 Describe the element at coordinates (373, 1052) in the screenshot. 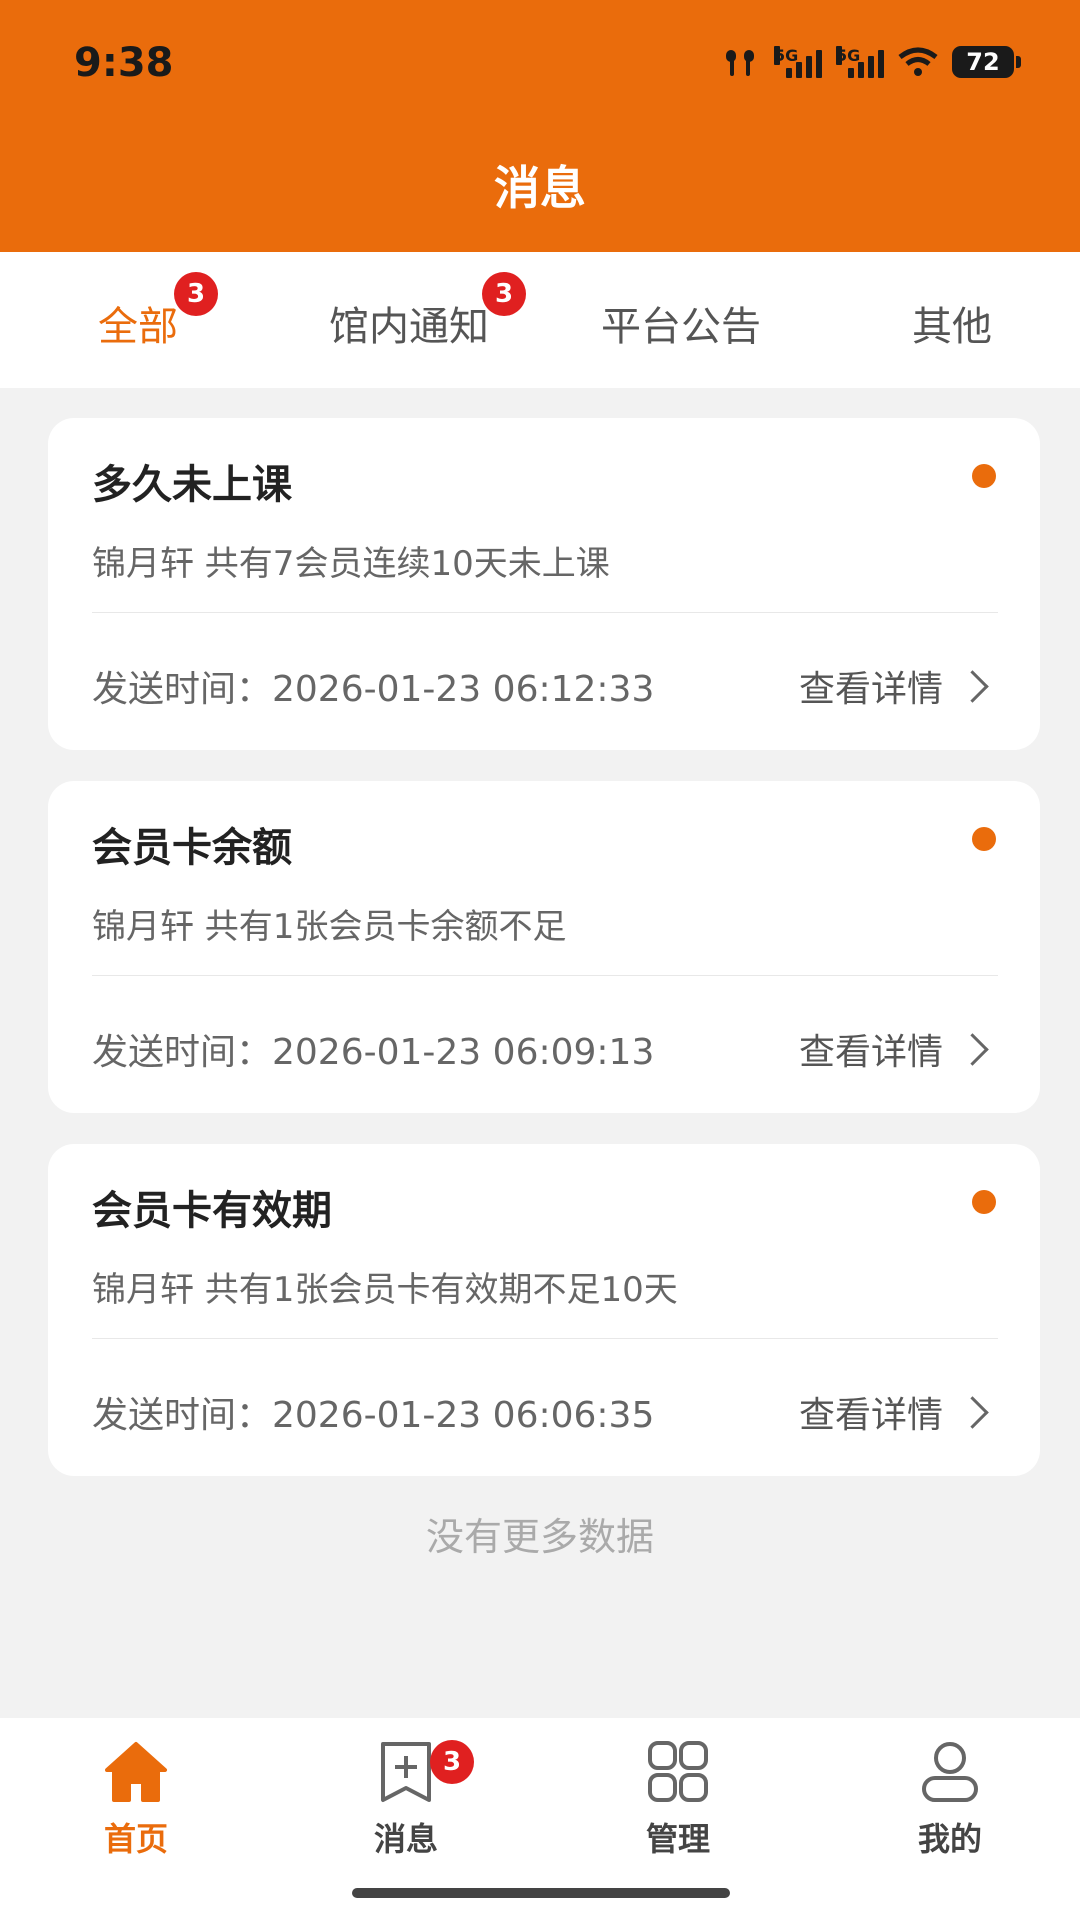

I see `message-time: 发送时间：2026-01-23 06:09:13` at that location.